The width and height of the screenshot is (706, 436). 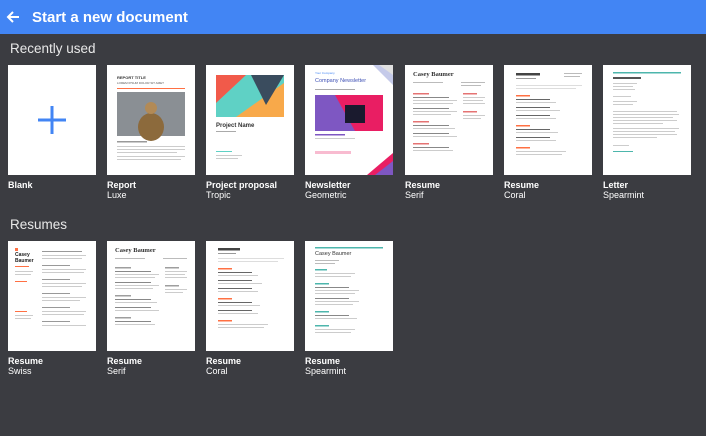 I want to click on template-style: Tropic, so click(x=218, y=195).